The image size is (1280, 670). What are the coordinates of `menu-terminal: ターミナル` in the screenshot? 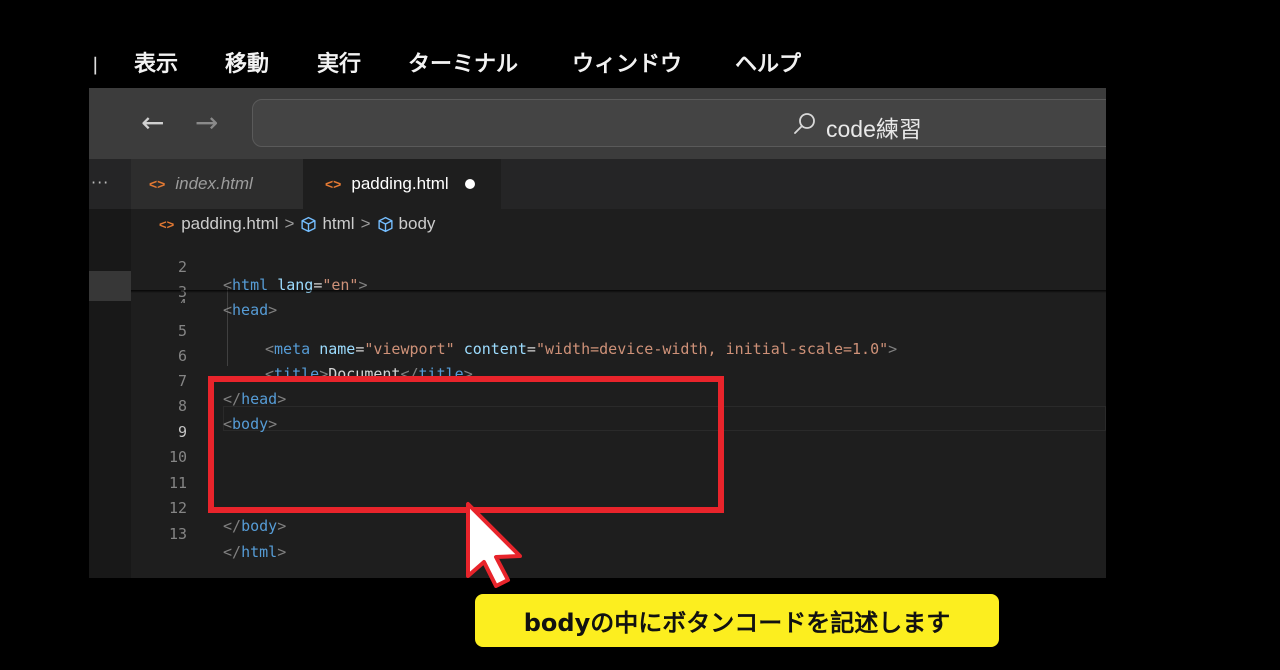 It's located at (463, 62).